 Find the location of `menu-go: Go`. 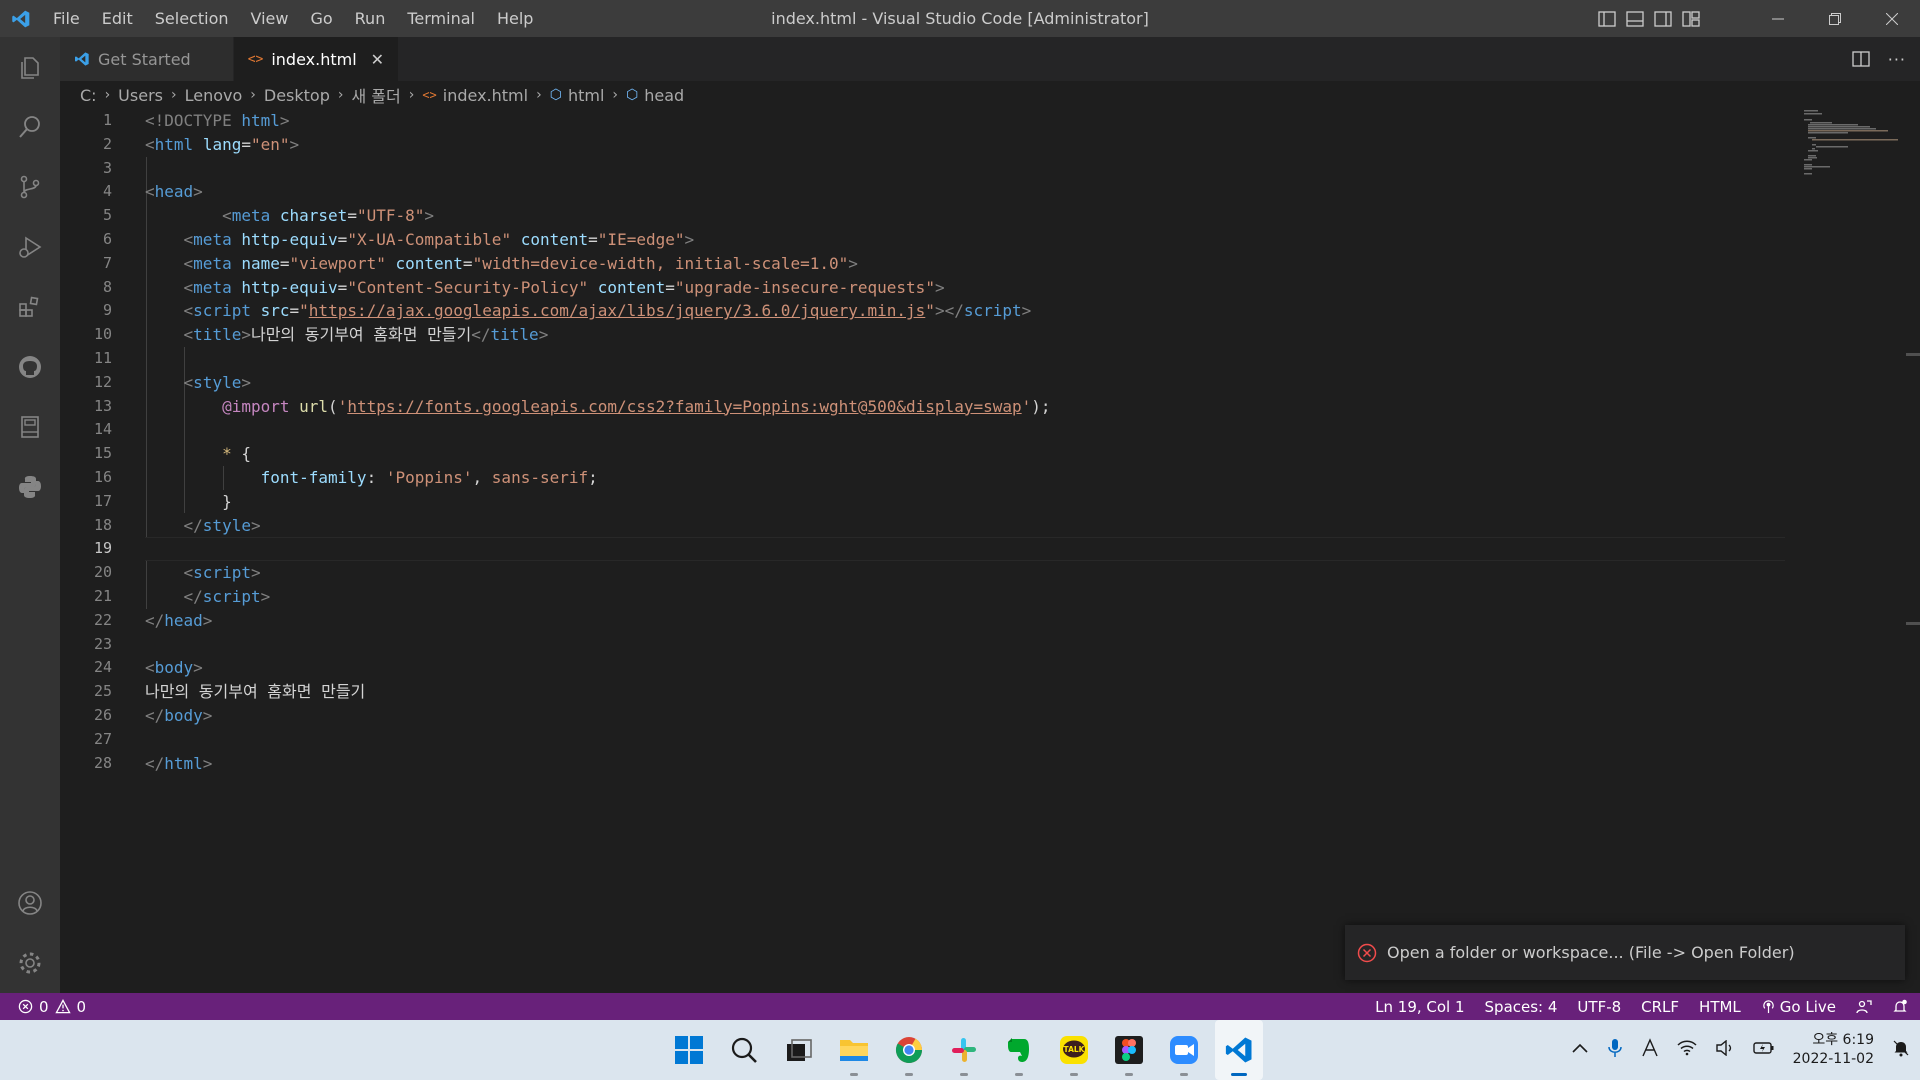

menu-go: Go is located at coordinates (321, 18).